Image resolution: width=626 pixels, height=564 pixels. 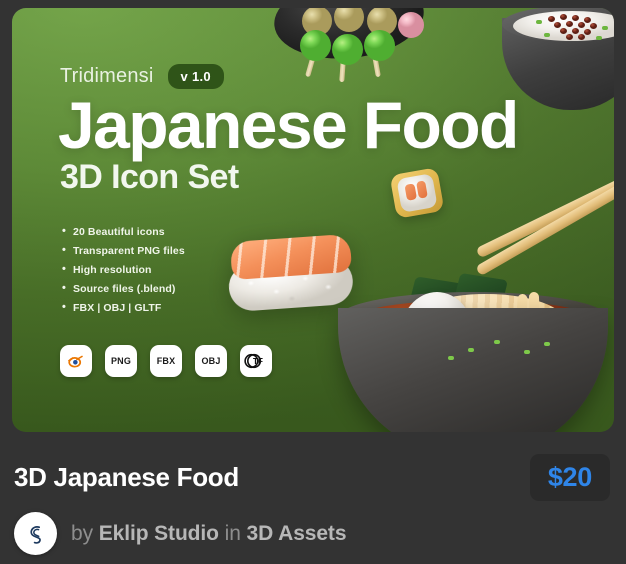 What do you see at coordinates (297, 533) in the screenshot?
I see `category-name: 3D Assets` at bounding box center [297, 533].